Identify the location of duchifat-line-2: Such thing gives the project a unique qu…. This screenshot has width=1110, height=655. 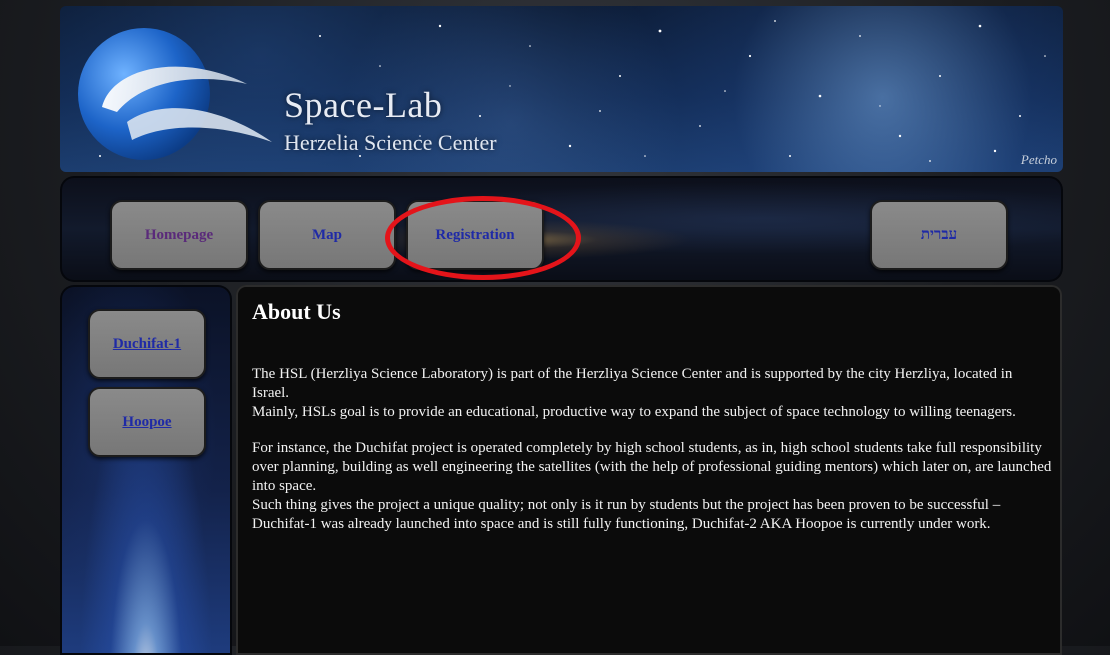
(626, 514).